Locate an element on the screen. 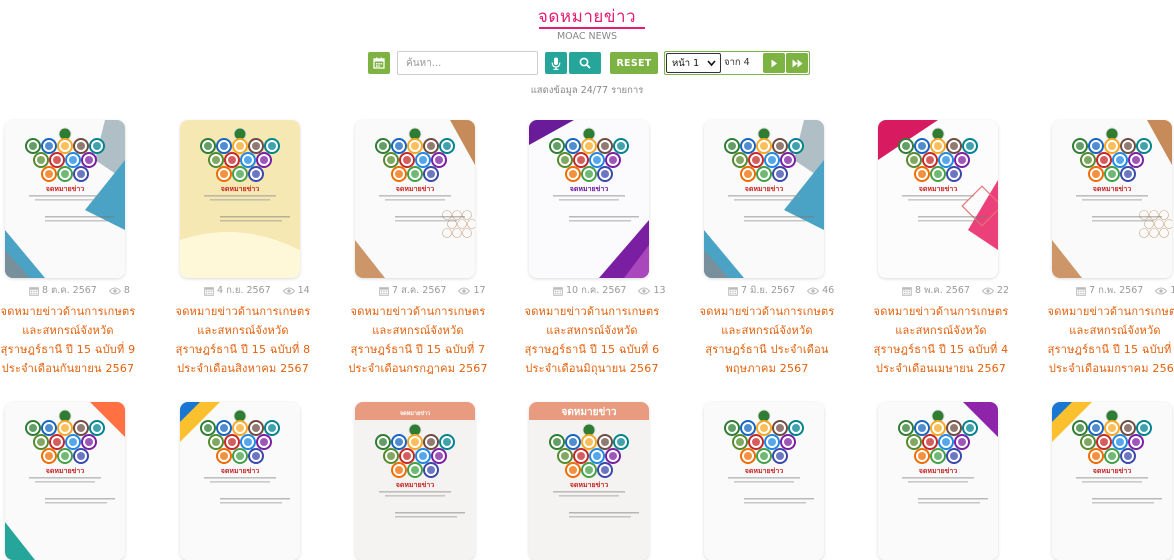  news-views: 8 is located at coordinates (126, 290).